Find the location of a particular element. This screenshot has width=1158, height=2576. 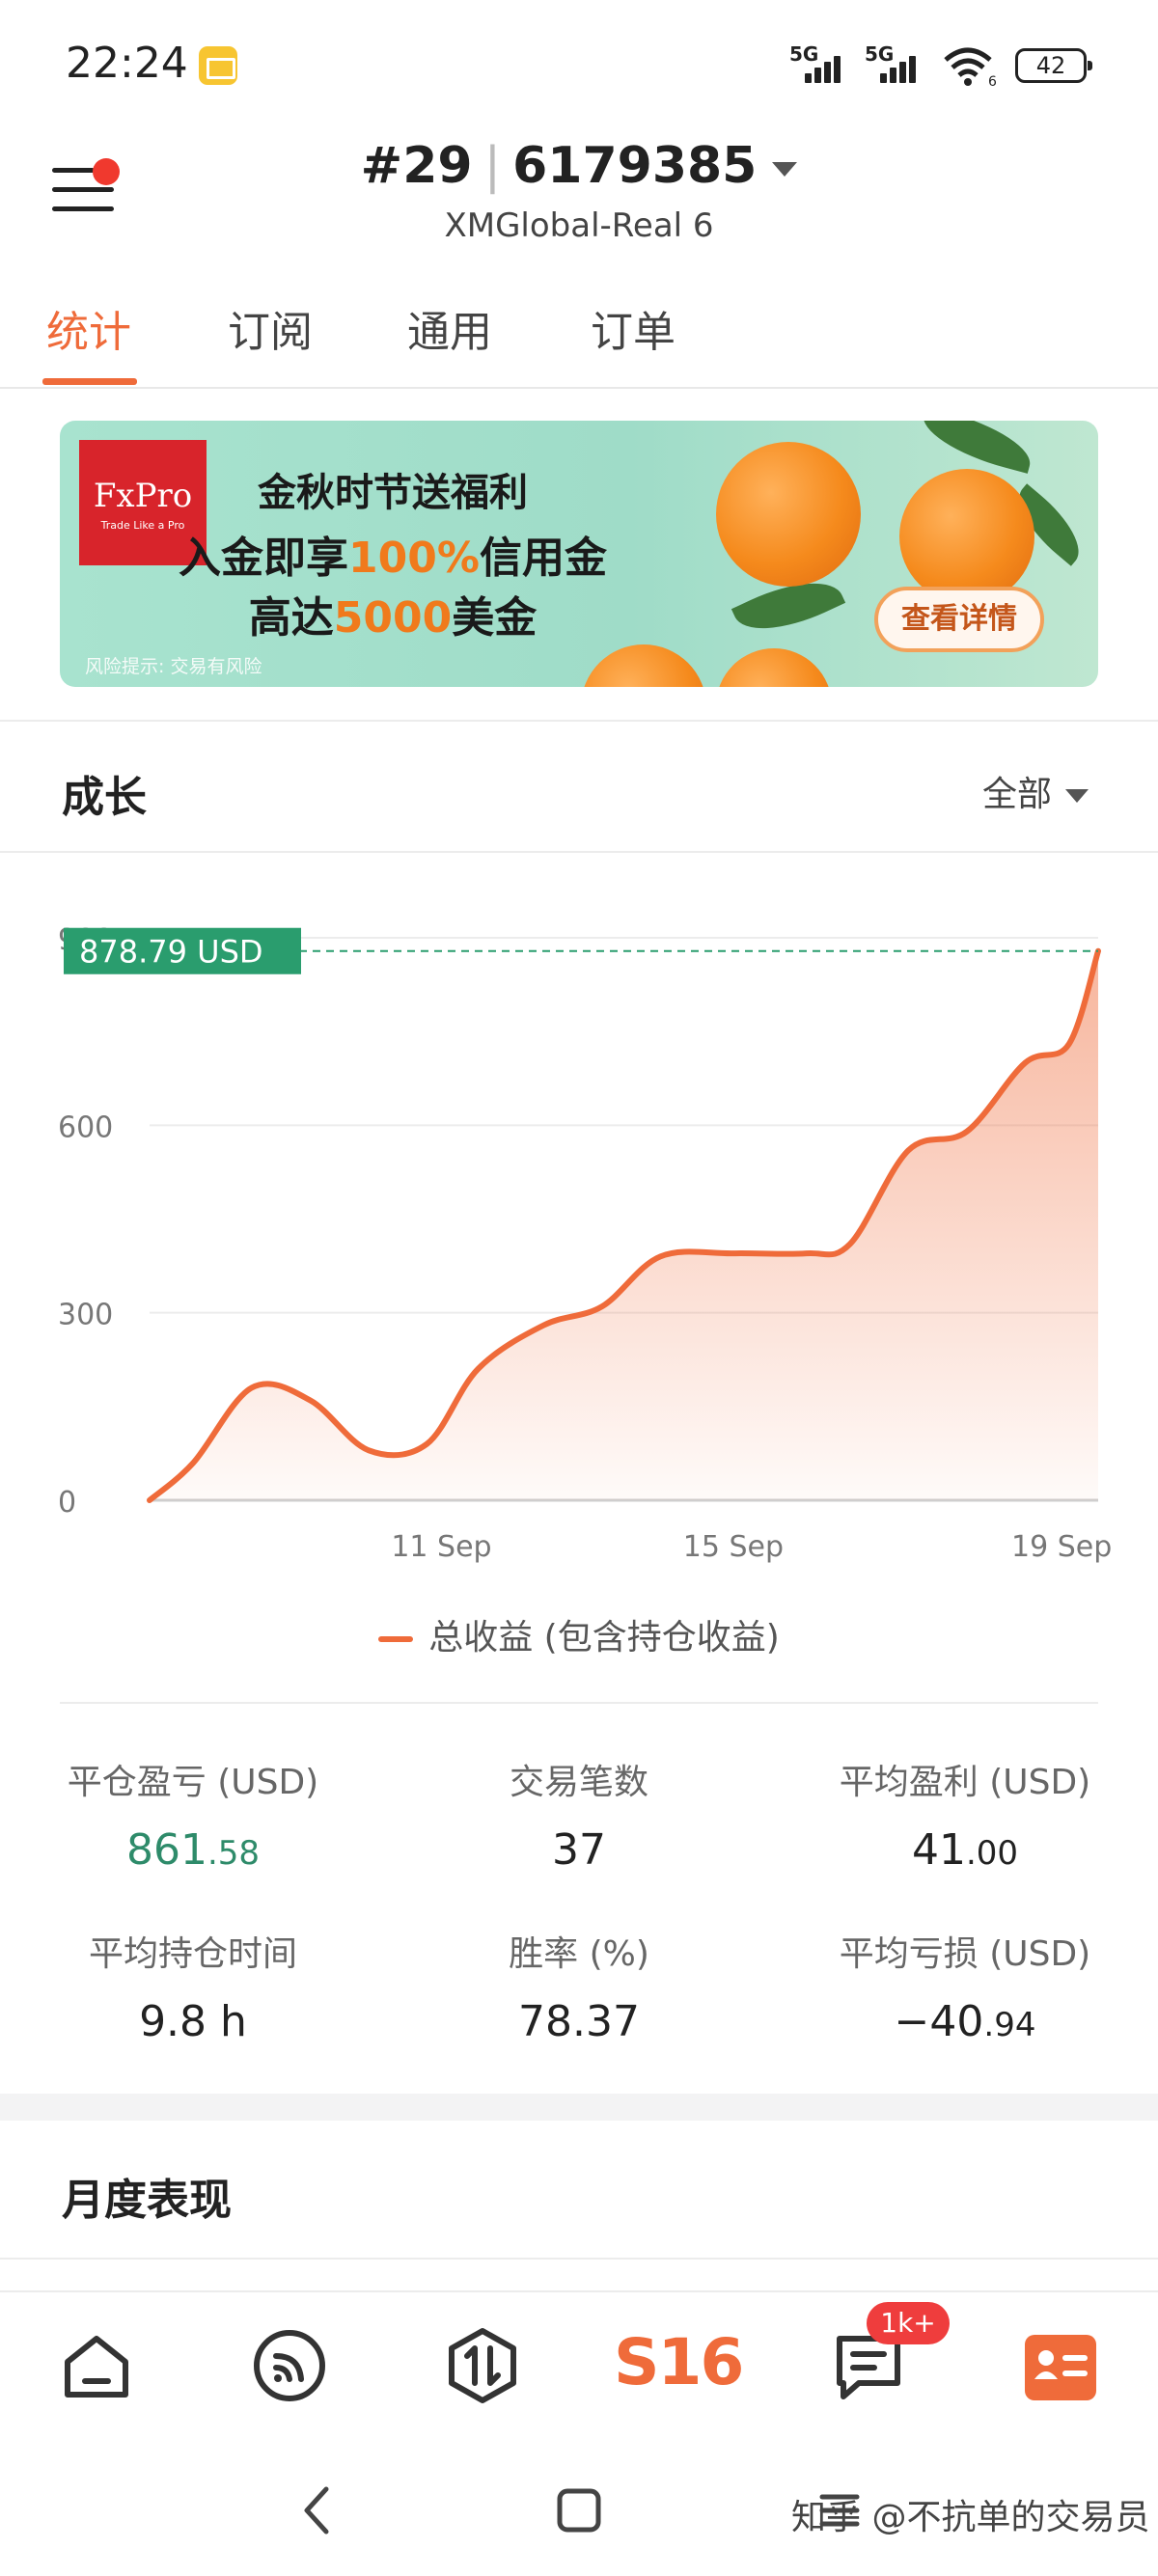

account-rank: #29 is located at coordinates (416, 166).